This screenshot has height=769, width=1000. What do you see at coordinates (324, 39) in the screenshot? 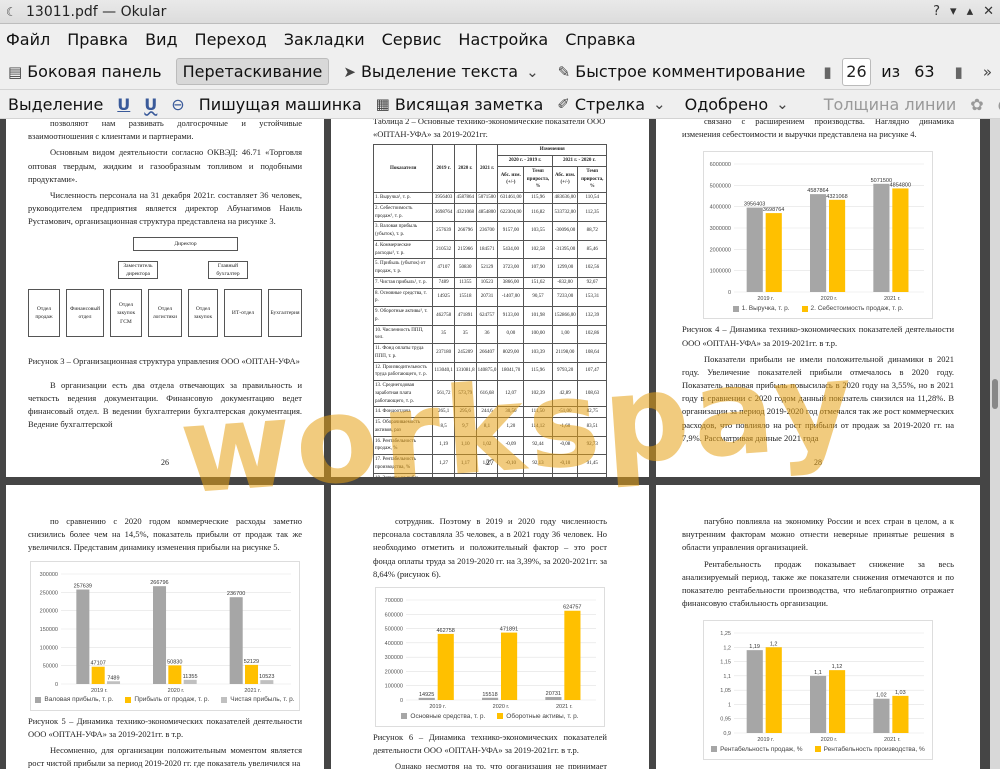
I see `menu-bookmarks: Закладки` at bounding box center [324, 39].